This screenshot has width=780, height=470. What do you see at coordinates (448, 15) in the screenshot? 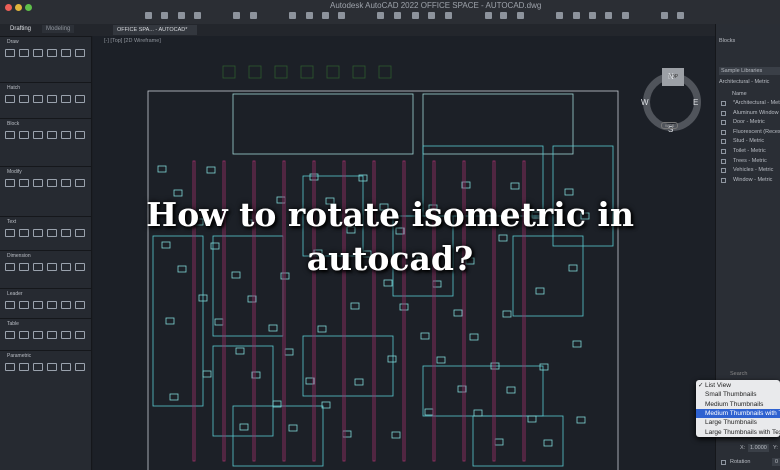
I see `xref-icon` at bounding box center [448, 15].